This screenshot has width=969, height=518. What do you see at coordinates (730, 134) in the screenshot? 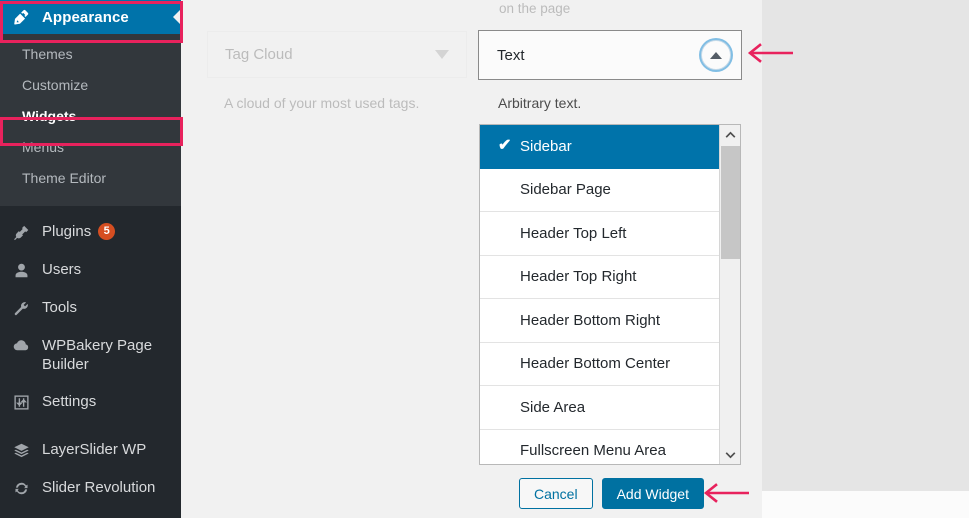
I see `scroll-up-button` at bounding box center [730, 134].